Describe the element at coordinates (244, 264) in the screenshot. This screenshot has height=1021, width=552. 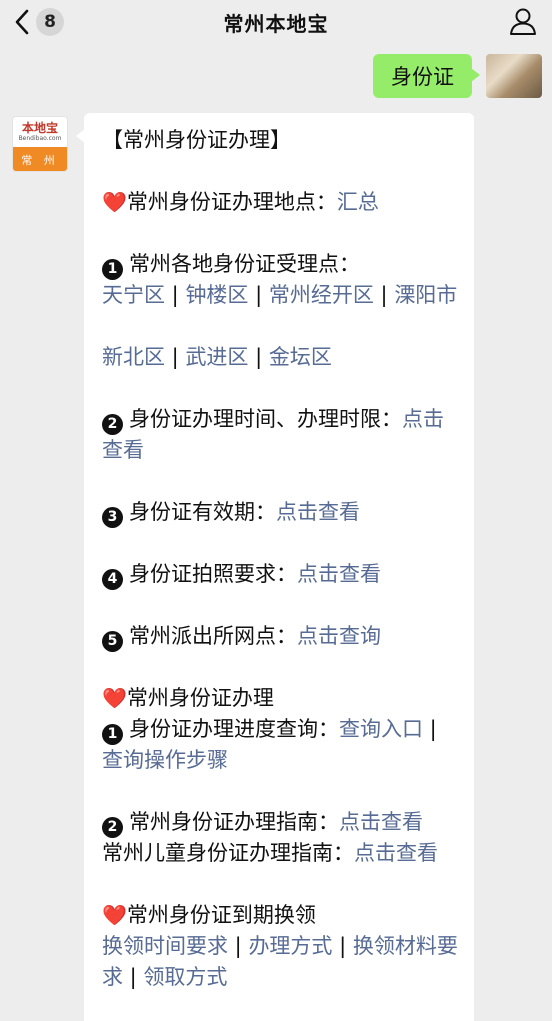
I see `section-label: 常州各地身份证受理点：` at that location.